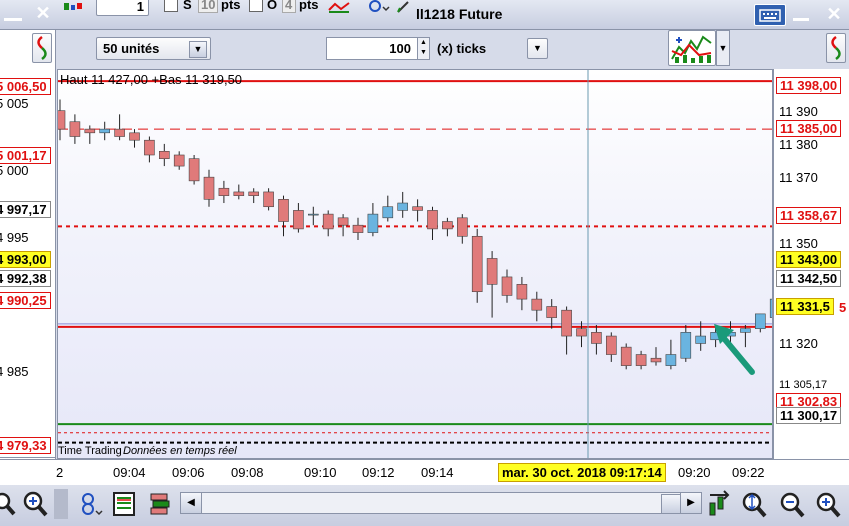 This screenshot has width=849, height=526. What do you see at coordinates (400, 48) in the screenshot?
I see `ticks-value: 100` at bounding box center [400, 48].